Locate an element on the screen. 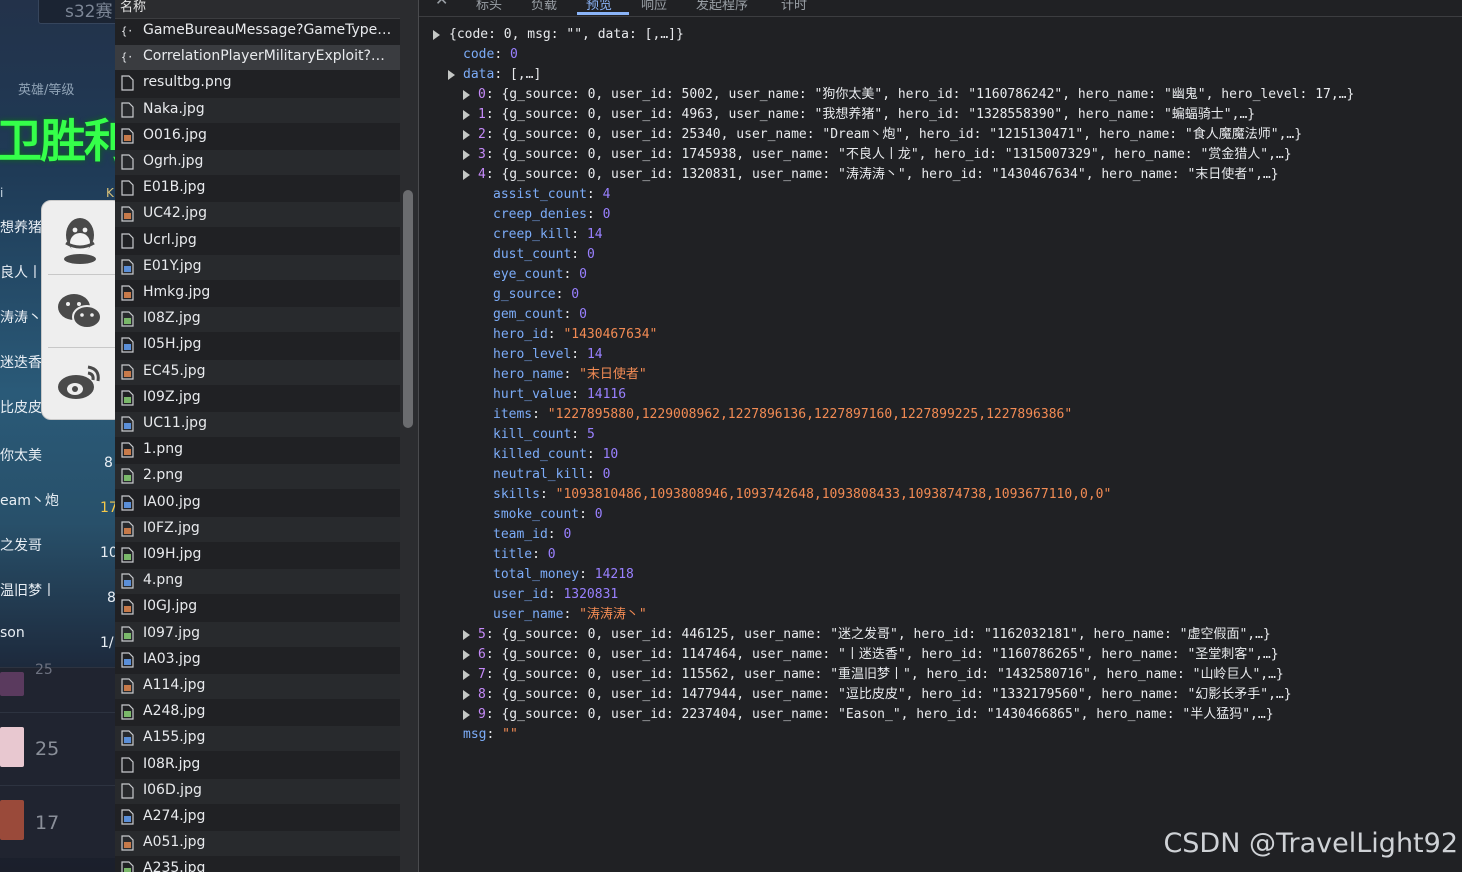 The height and width of the screenshot is (872, 1462). request-row: 1.png is located at coordinates (257, 450).